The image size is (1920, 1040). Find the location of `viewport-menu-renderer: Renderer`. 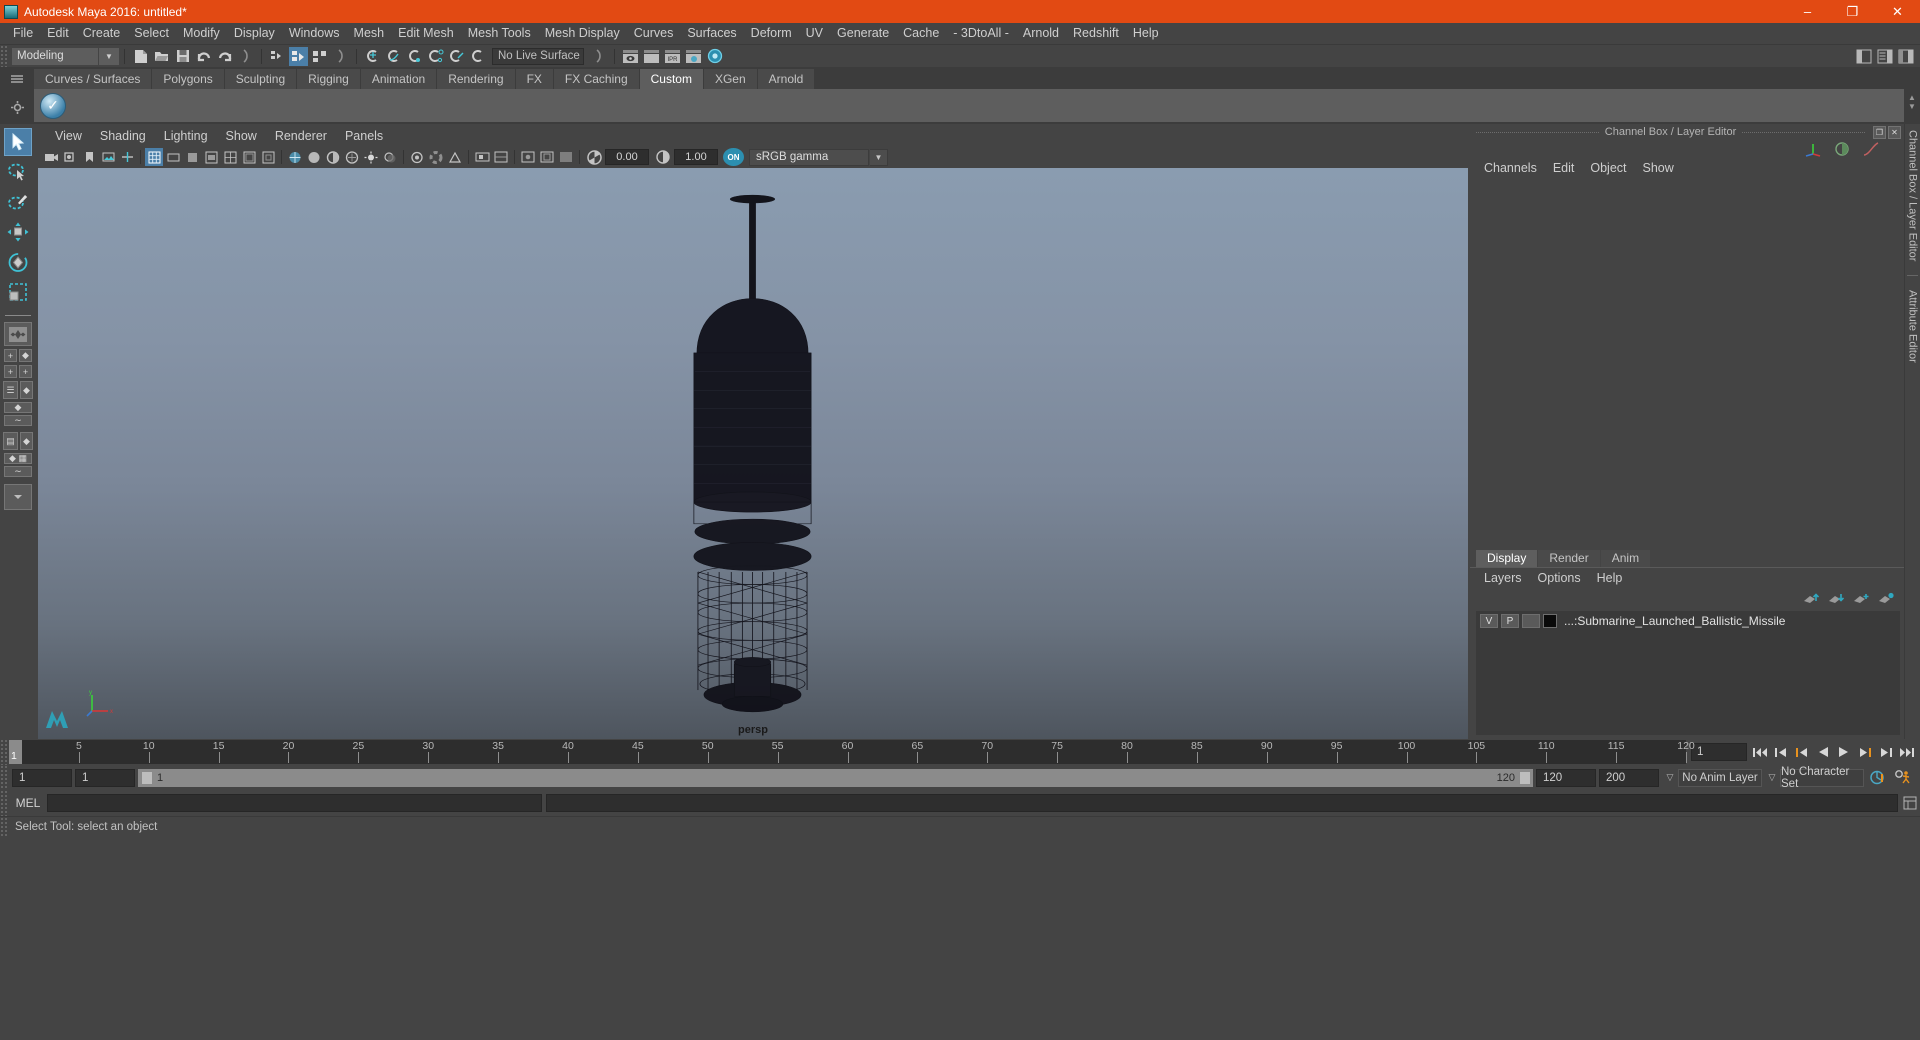

viewport-menu-renderer: Renderer is located at coordinates (301, 136).